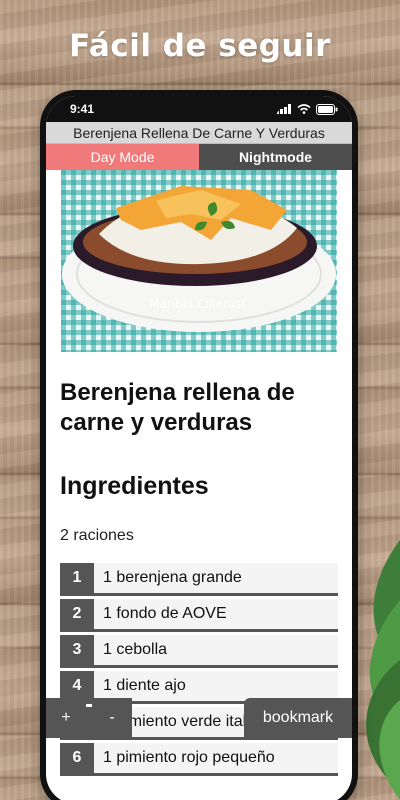  Describe the element at coordinates (77, 650) in the screenshot. I see `ingredient-number: 3` at that location.